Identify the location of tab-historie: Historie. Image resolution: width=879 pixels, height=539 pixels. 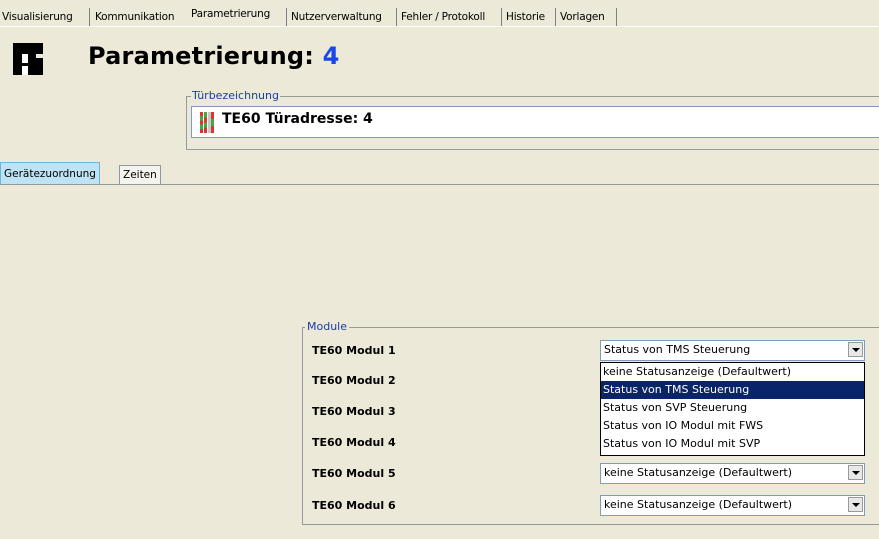
(525, 17).